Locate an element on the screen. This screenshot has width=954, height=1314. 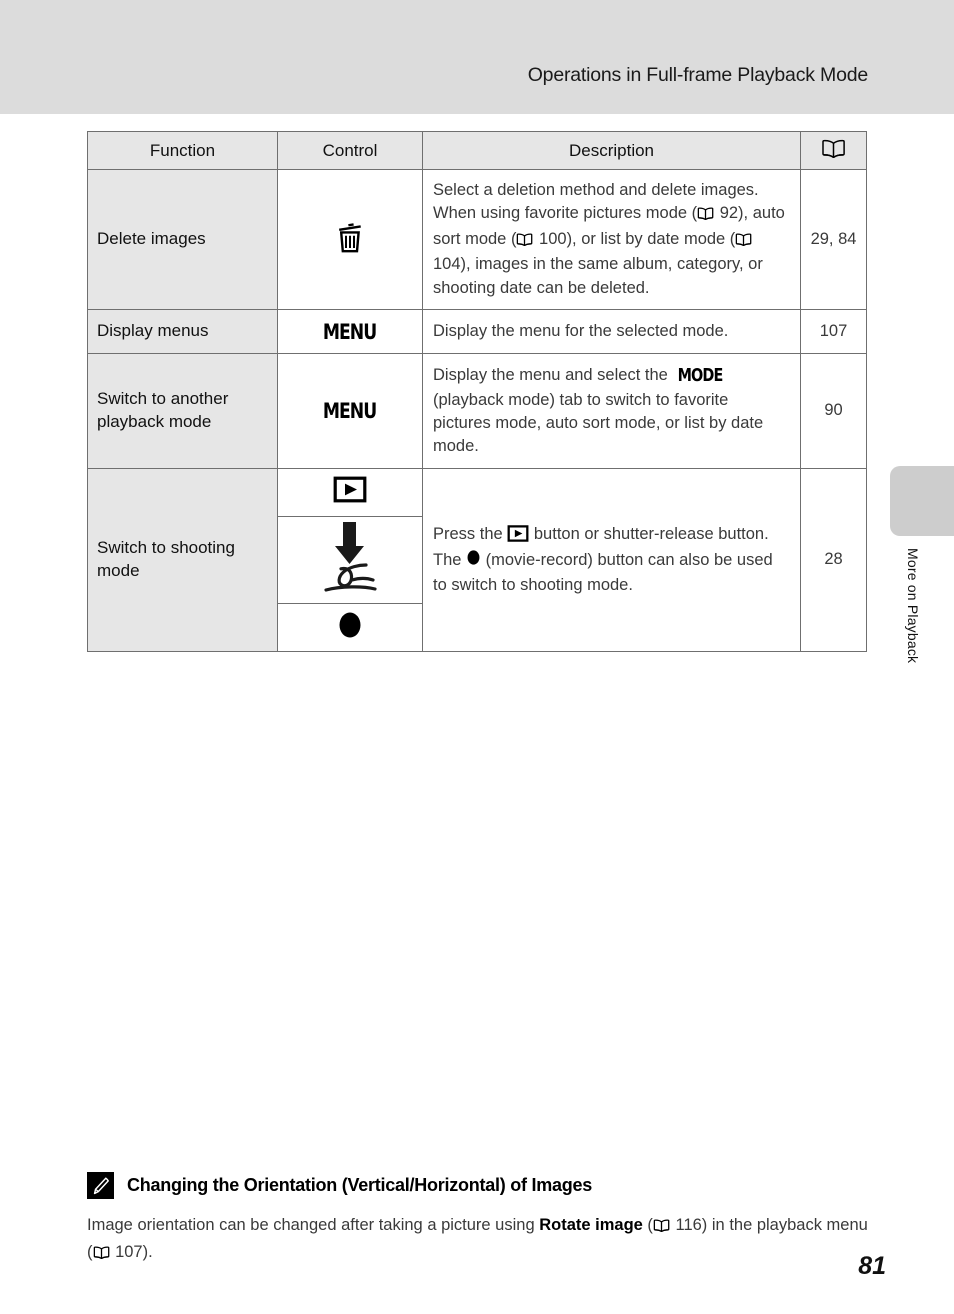
control-cell-shutter-release is located at coordinates (350, 560).